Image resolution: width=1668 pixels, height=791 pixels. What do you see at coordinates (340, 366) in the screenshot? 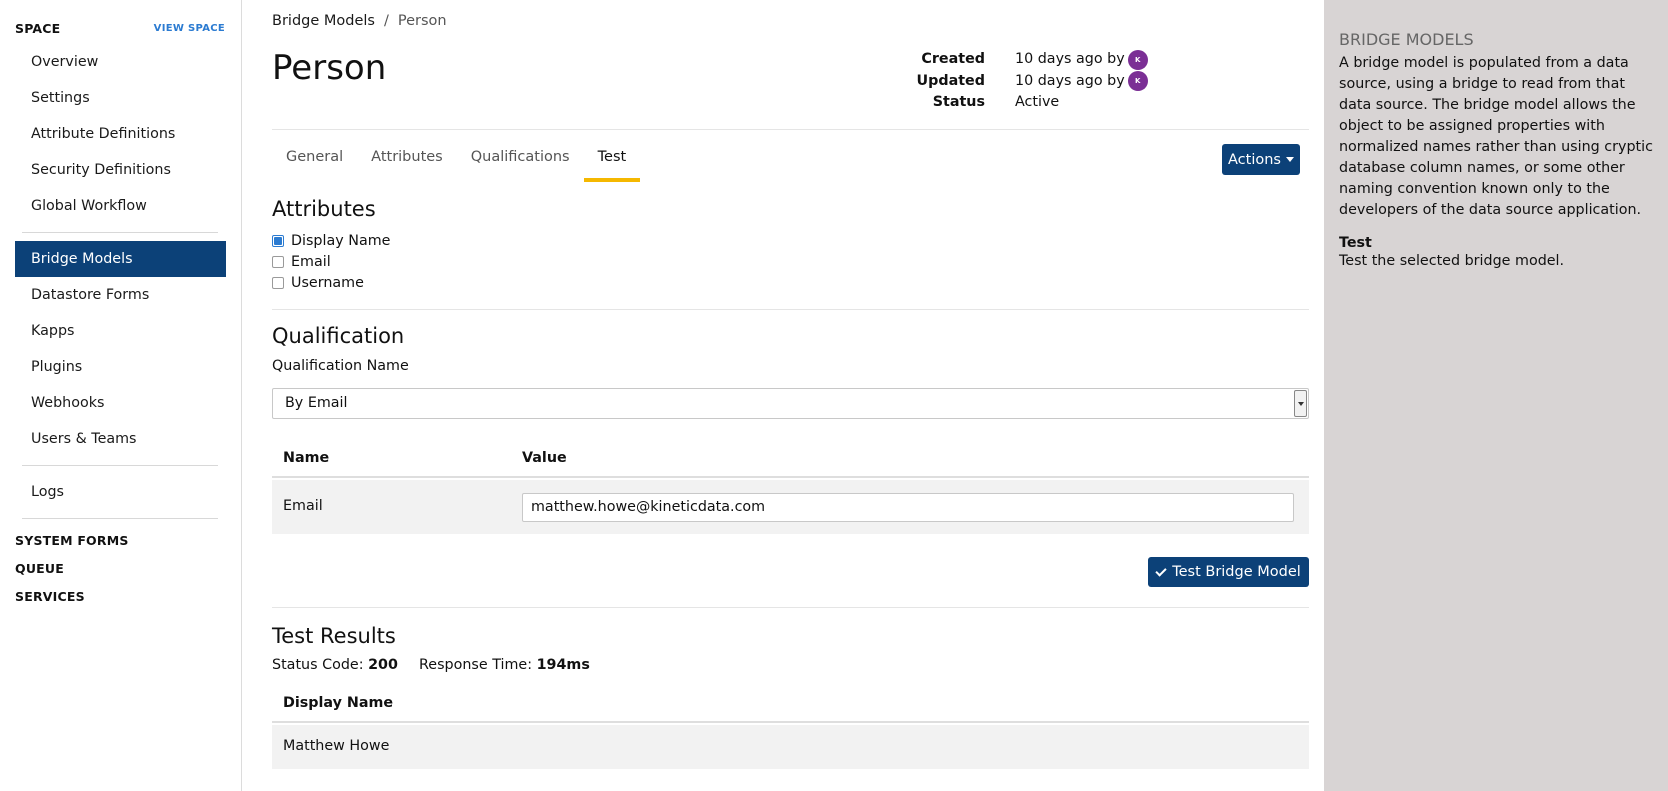
I see `qualification-name-label: Qualification Name` at bounding box center [340, 366].